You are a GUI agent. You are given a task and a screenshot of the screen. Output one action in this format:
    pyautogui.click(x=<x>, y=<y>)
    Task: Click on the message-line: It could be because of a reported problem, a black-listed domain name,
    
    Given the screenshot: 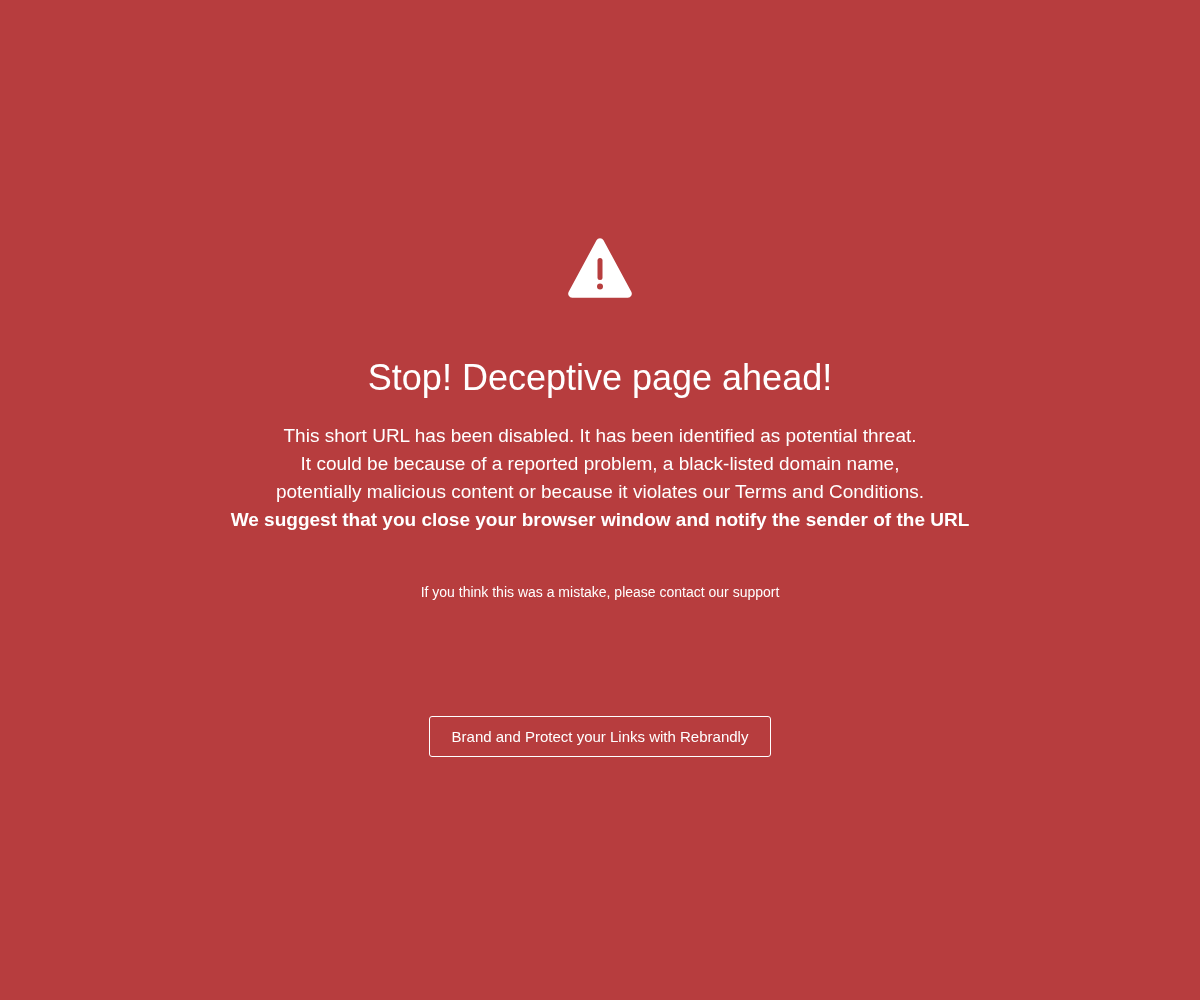 What is the action you would take?
    pyautogui.click(x=600, y=464)
    